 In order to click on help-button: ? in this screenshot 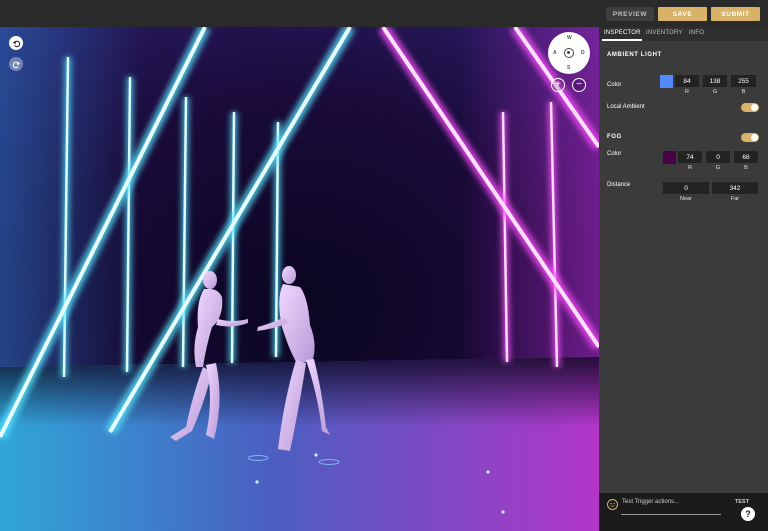, I will do `click(748, 514)`.